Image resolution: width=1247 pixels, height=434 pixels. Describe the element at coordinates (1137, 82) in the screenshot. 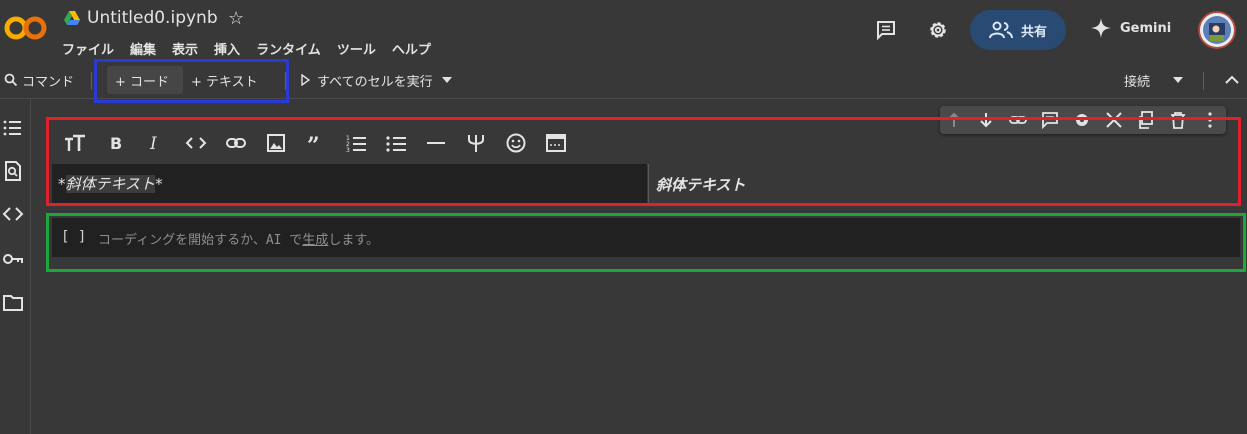

I see `connect-label: 接続` at that location.